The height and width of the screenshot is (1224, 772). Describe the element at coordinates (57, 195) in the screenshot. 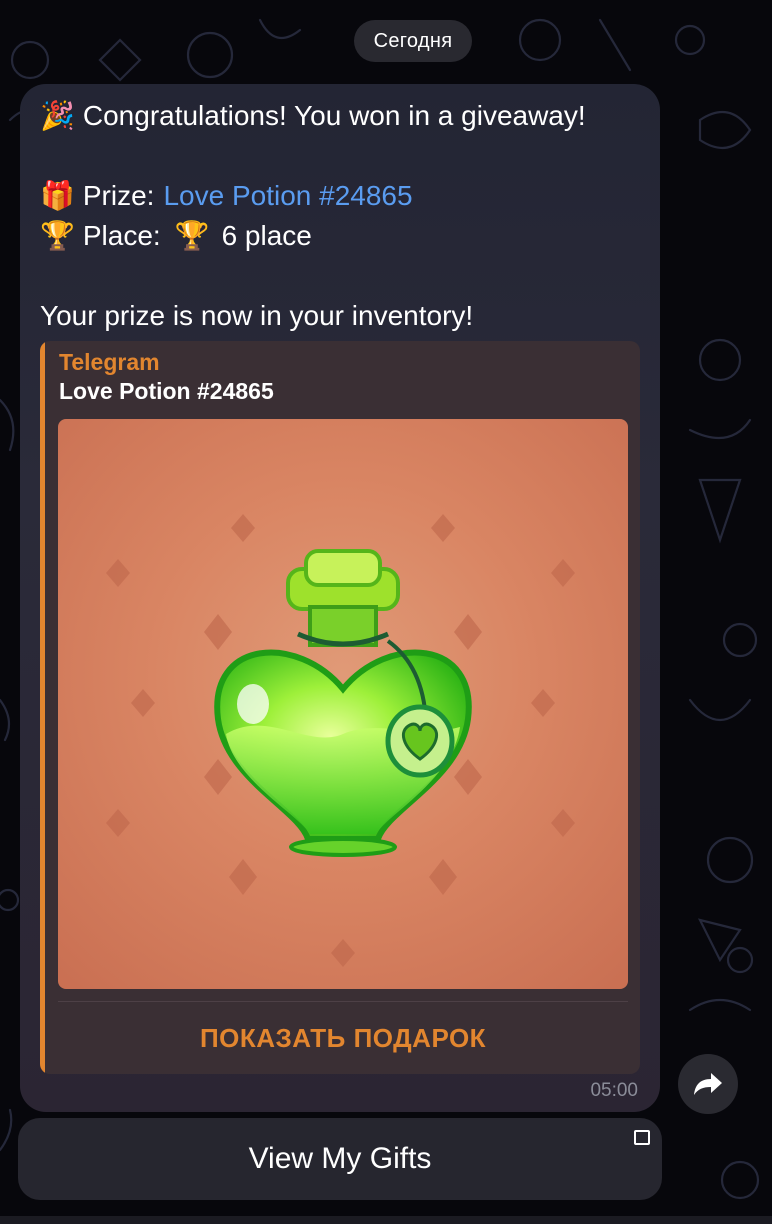

I see `gift-icon: 🎁` at that location.